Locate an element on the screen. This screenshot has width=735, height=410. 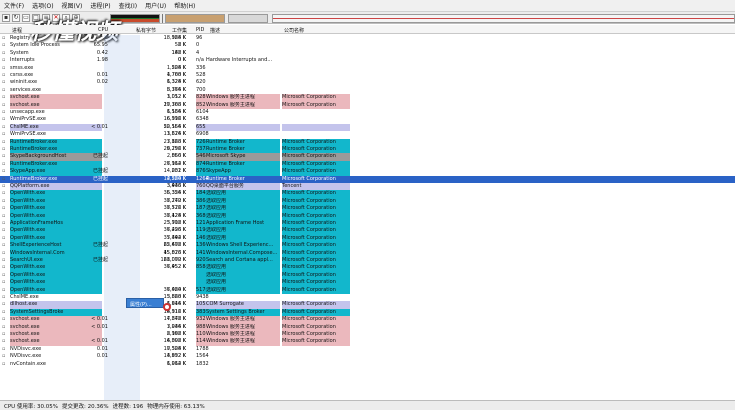
header-process: 进程 is located at coordinates (17, 30).